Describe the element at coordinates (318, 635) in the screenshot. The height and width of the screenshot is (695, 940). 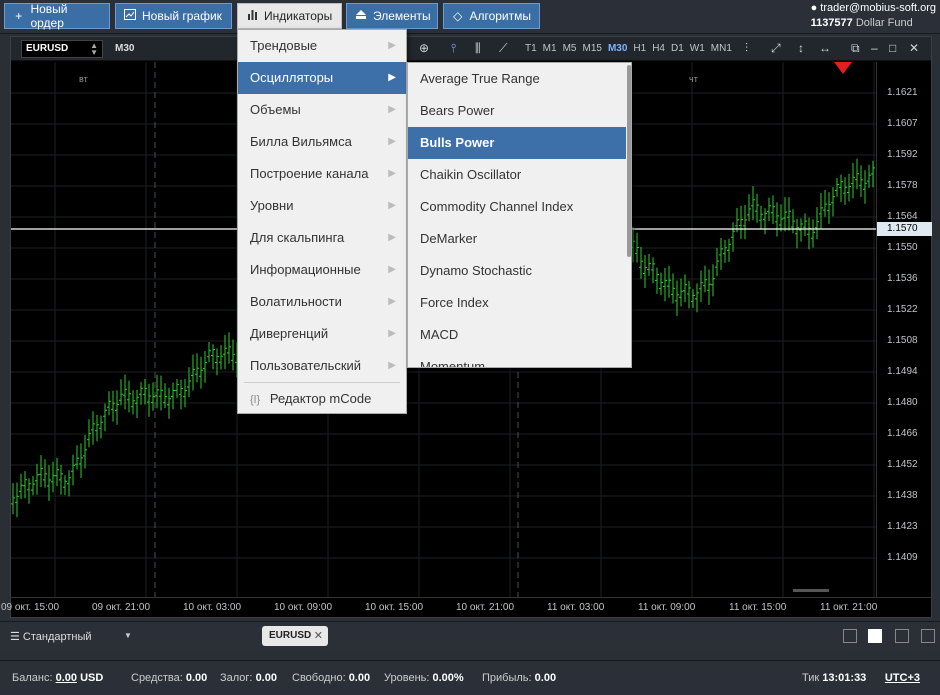
I see `close-tab-icon: ✕` at that location.